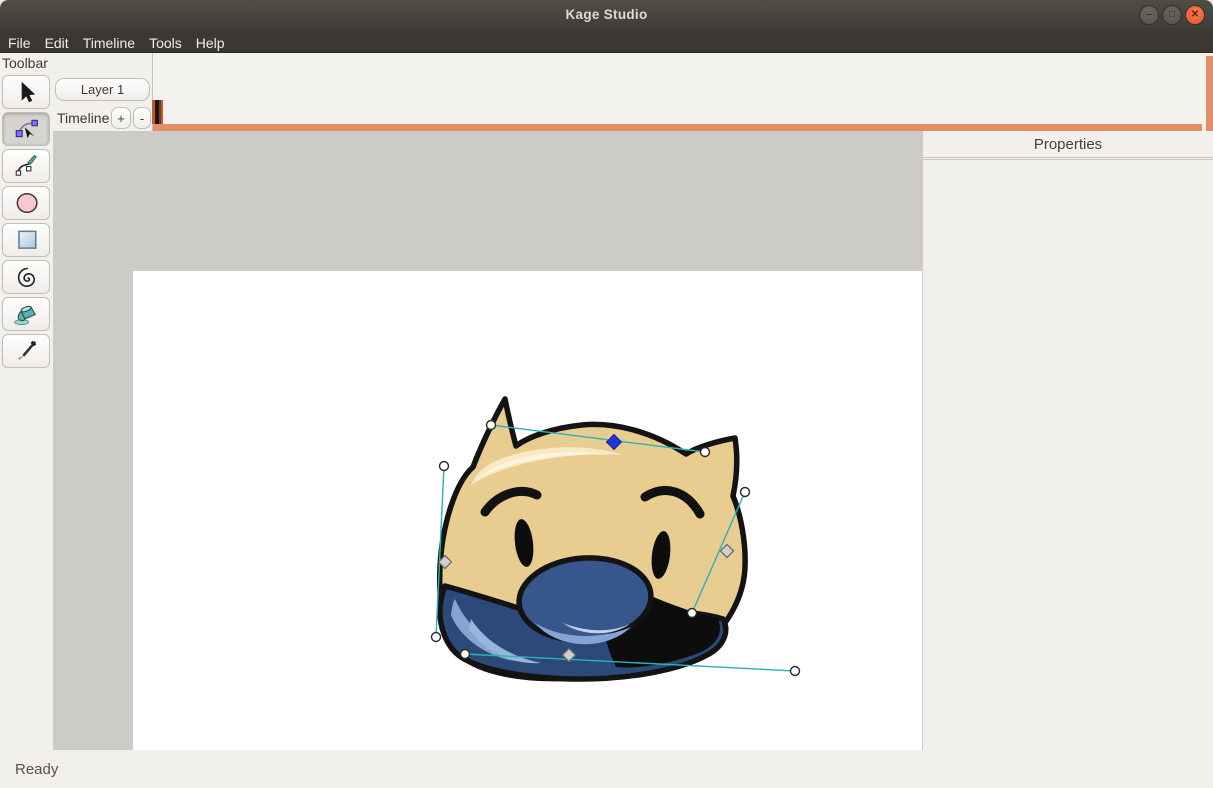 This screenshot has width=1213, height=788. What do you see at coordinates (210, 43) in the screenshot?
I see `menu-help: Help` at bounding box center [210, 43].